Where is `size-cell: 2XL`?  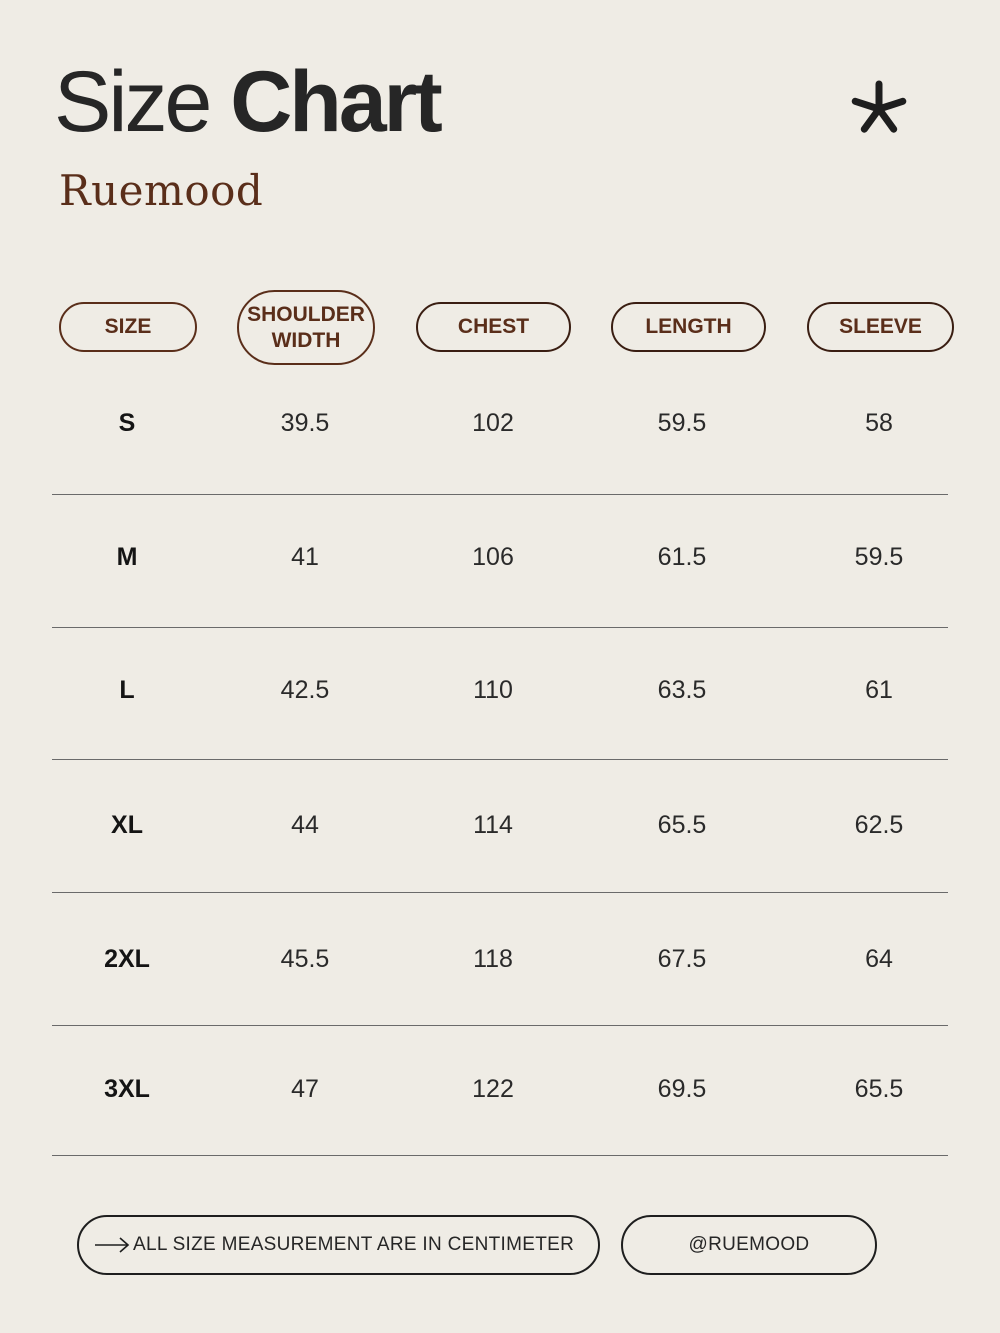
size-cell: 2XL is located at coordinates (127, 959).